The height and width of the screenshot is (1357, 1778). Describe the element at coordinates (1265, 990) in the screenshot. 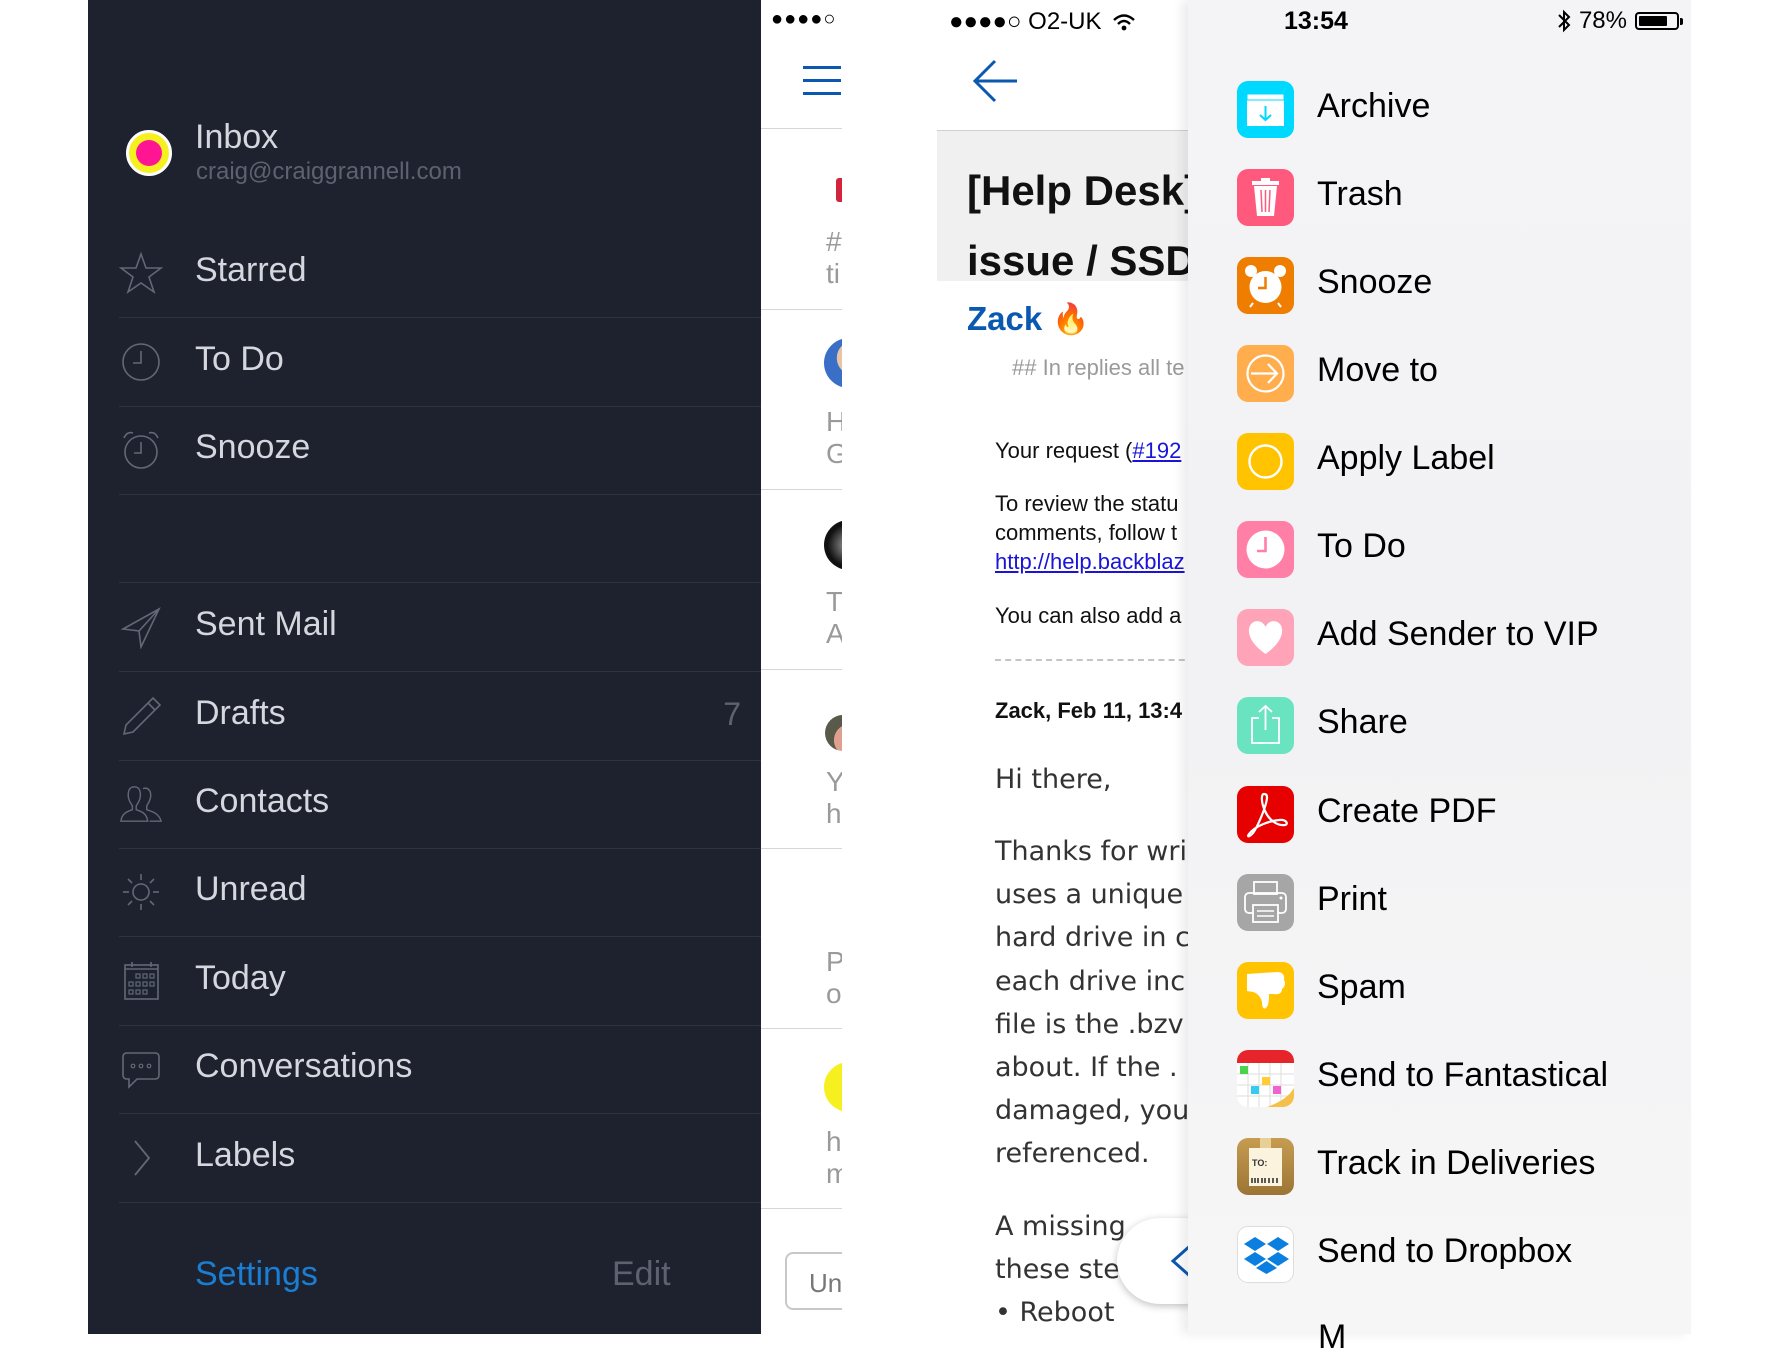

I see `thumbs-down-icon` at that location.